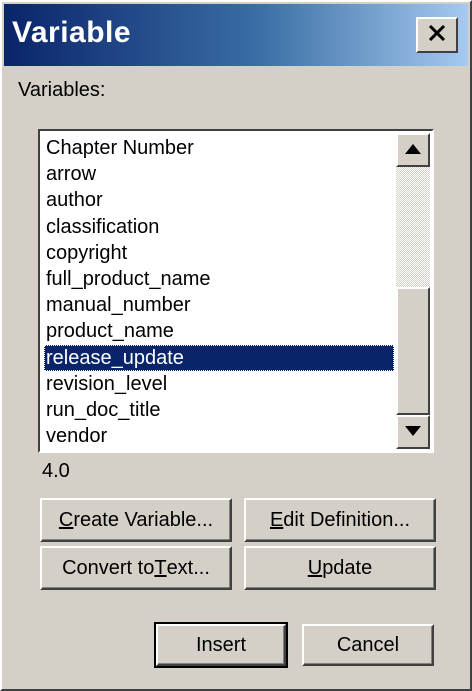 The width and height of the screenshot is (472, 691). I want to click on list-item: author, so click(219, 200).